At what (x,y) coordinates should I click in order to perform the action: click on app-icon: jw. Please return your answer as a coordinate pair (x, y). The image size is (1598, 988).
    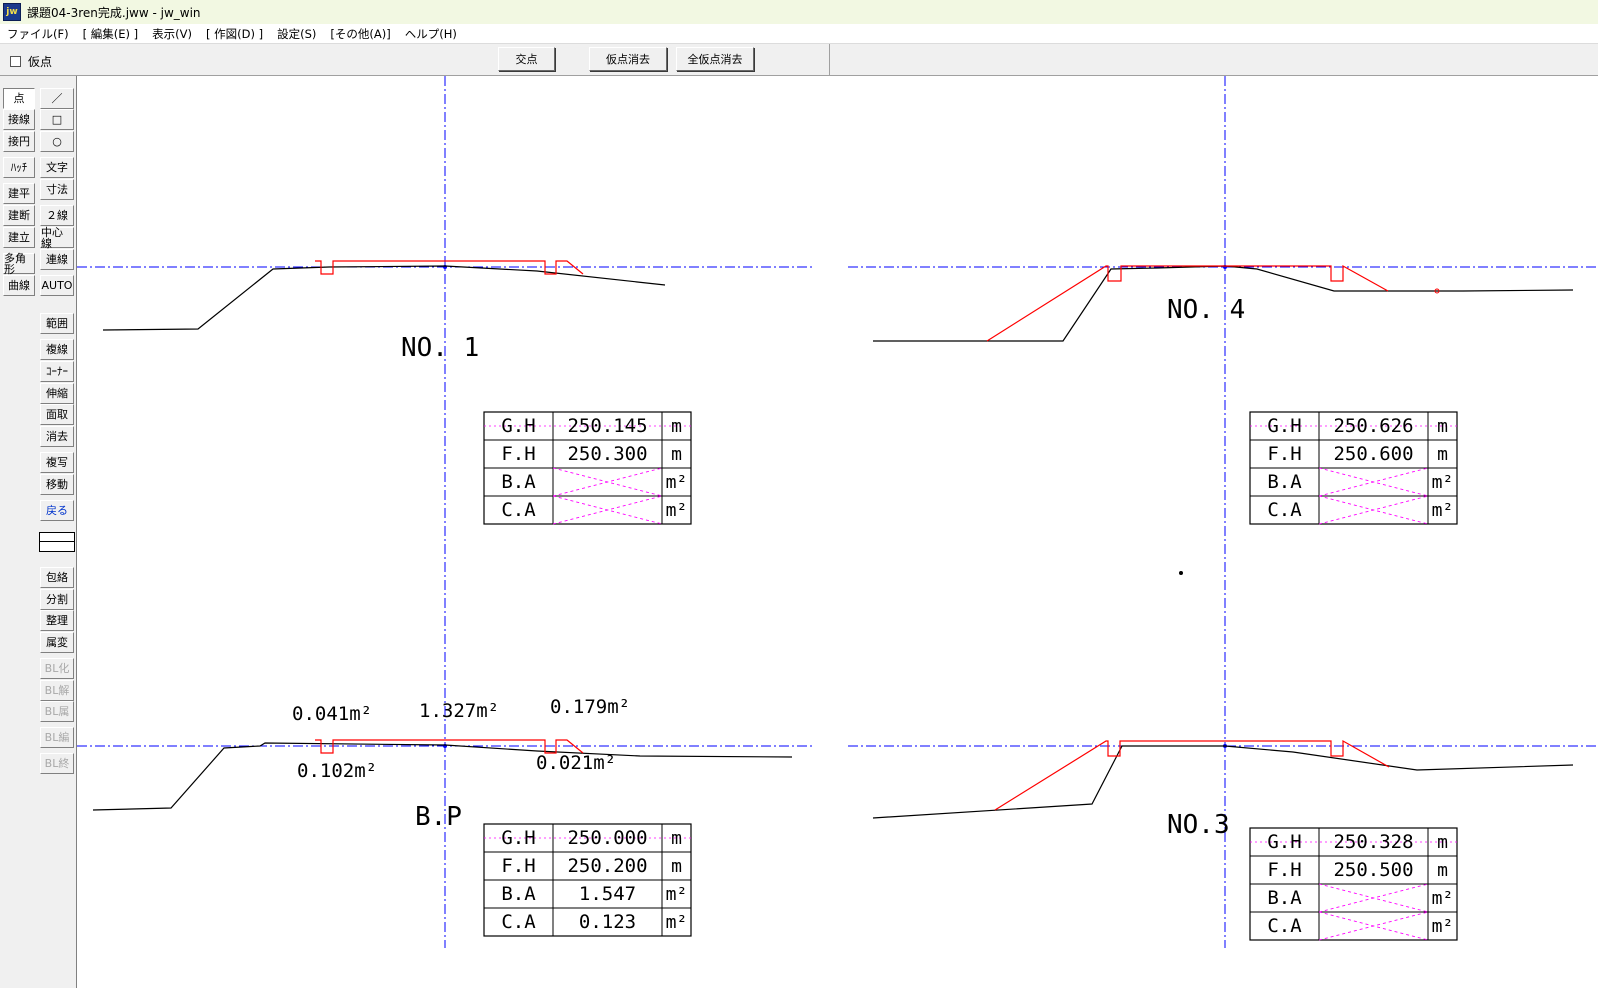
    Looking at the image, I should click on (12, 12).